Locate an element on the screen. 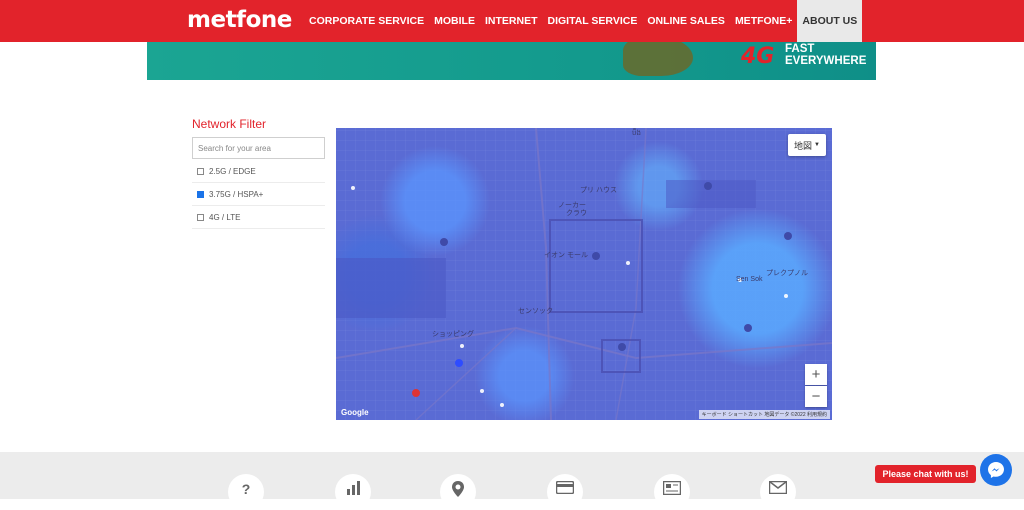 The height and width of the screenshot is (510, 1024). filter-option-label: 2.5G / EDGE is located at coordinates (232, 171).